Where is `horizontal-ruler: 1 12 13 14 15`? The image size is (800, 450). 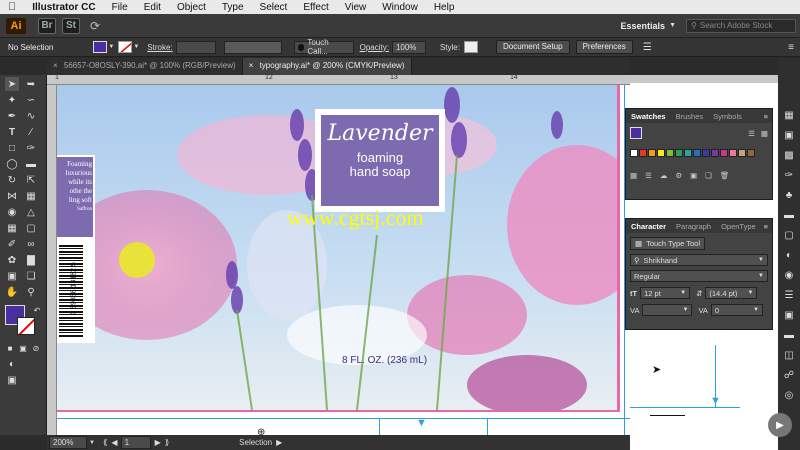 horizontal-ruler: 1 12 13 14 15 is located at coordinates (342, 79).